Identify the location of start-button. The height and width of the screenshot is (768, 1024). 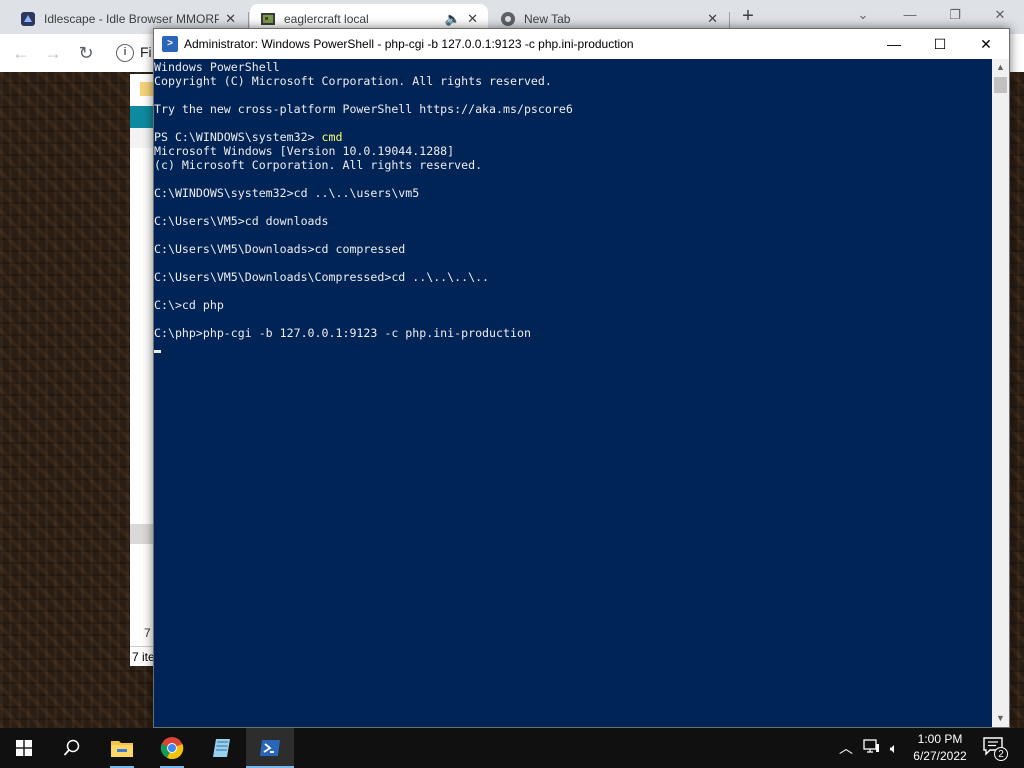
(24, 748).